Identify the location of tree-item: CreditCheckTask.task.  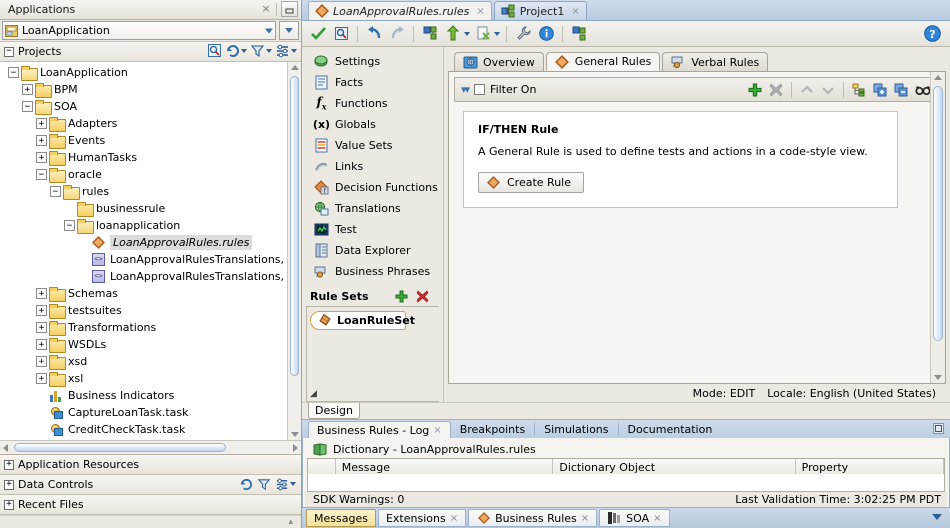
(143, 429).